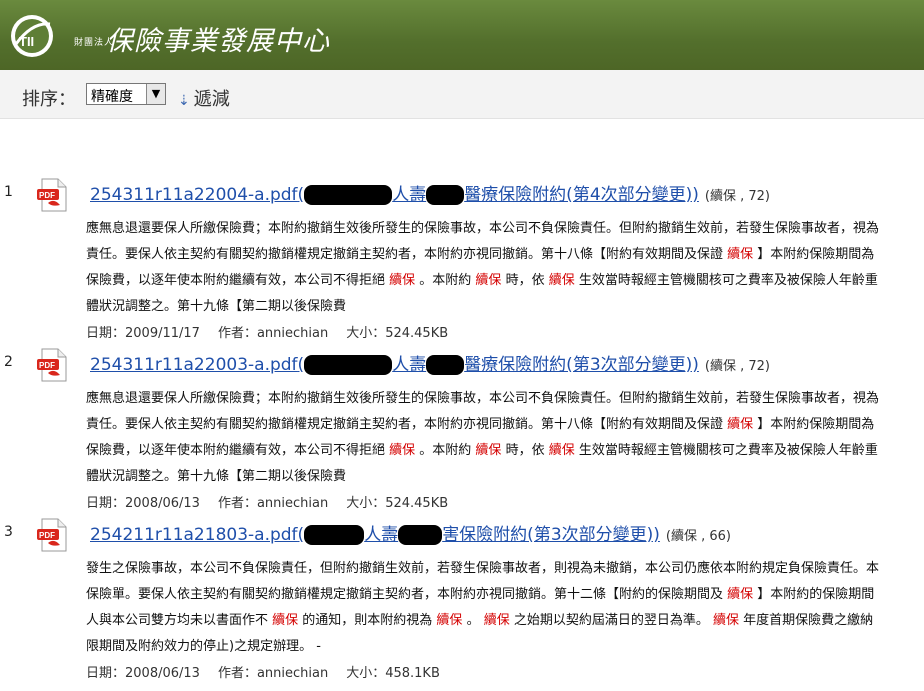 The height and width of the screenshot is (691, 924). Describe the element at coordinates (8, 532) in the screenshot. I see `result-index: 3` at that location.